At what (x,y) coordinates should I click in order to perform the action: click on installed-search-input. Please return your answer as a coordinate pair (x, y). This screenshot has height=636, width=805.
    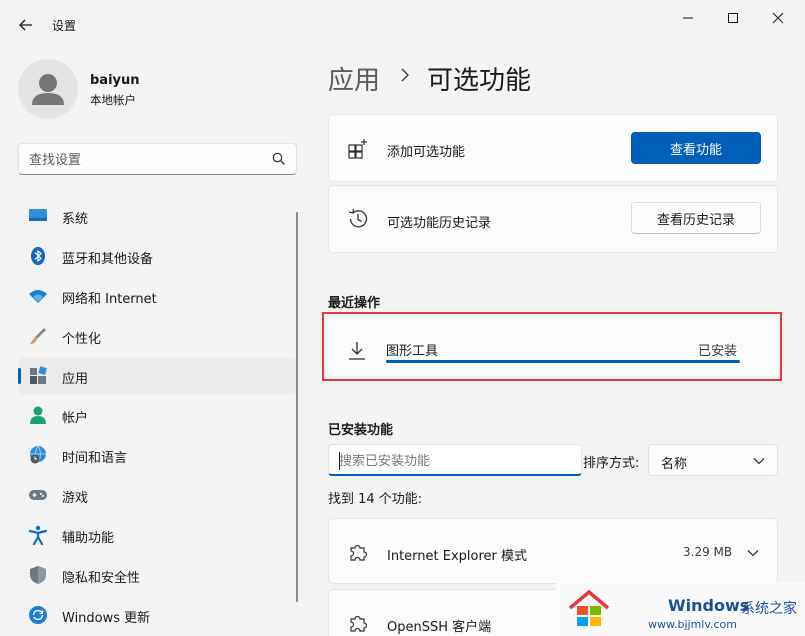
    Looking at the image, I should click on (454, 461).